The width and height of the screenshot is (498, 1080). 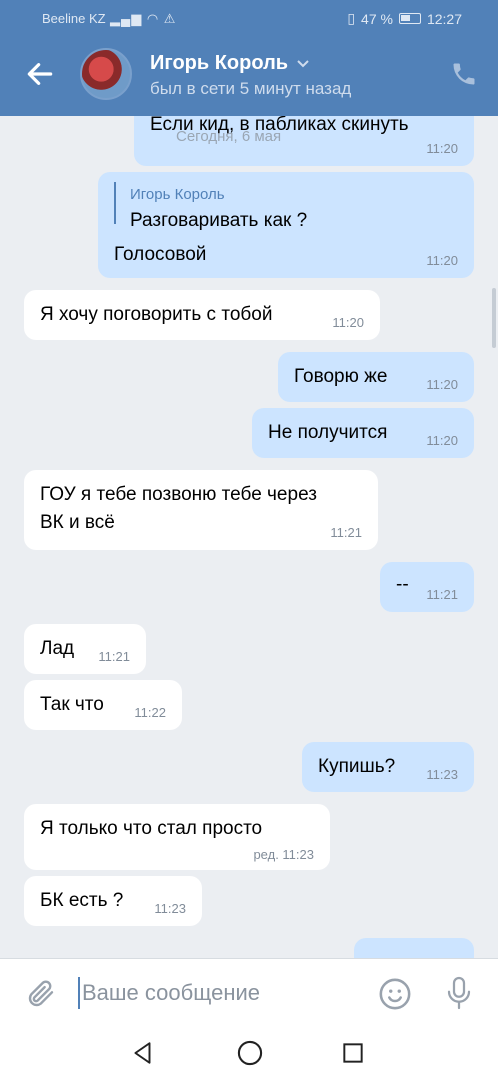 What do you see at coordinates (409, 18) in the screenshot?
I see `battery-icon` at bounding box center [409, 18].